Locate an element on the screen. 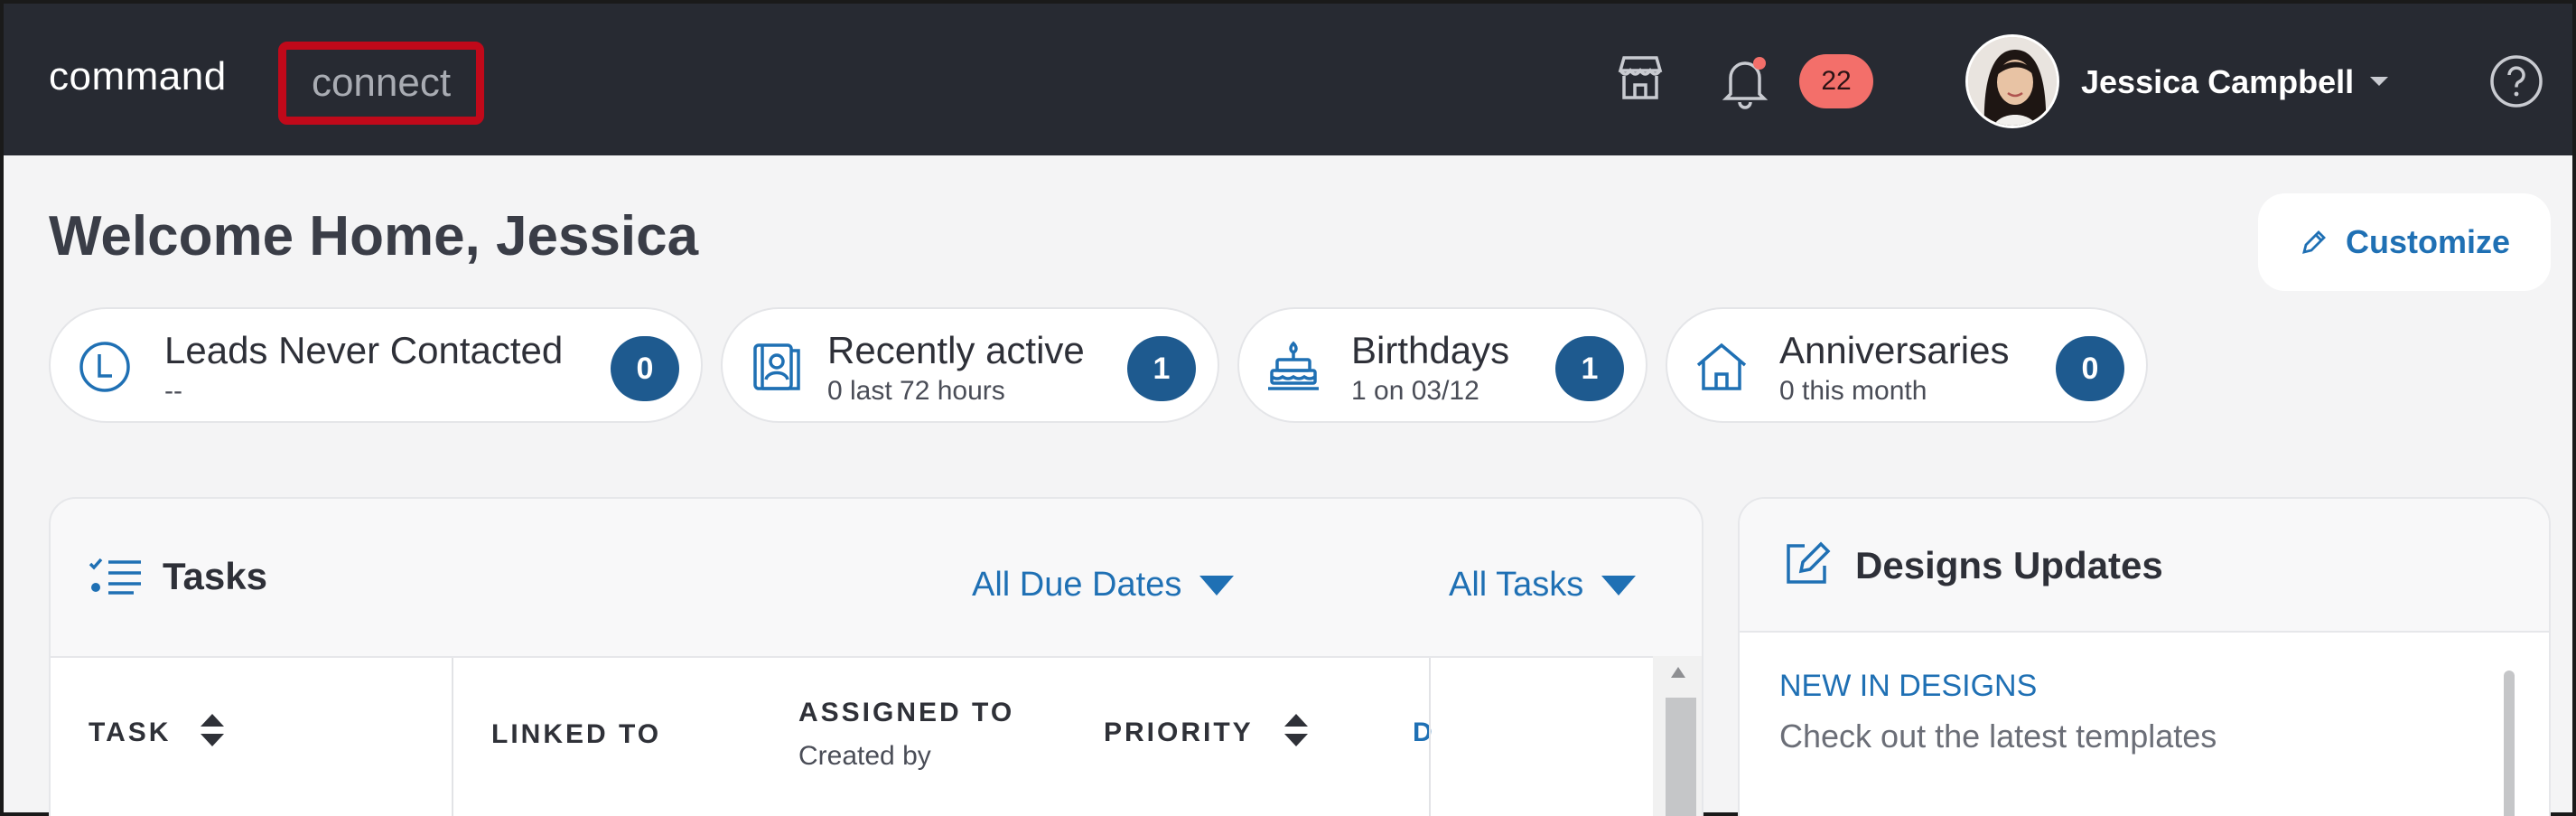 This screenshot has width=2576, height=816. user-name: Jessica Campbell is located at coordinates (2217, 82).